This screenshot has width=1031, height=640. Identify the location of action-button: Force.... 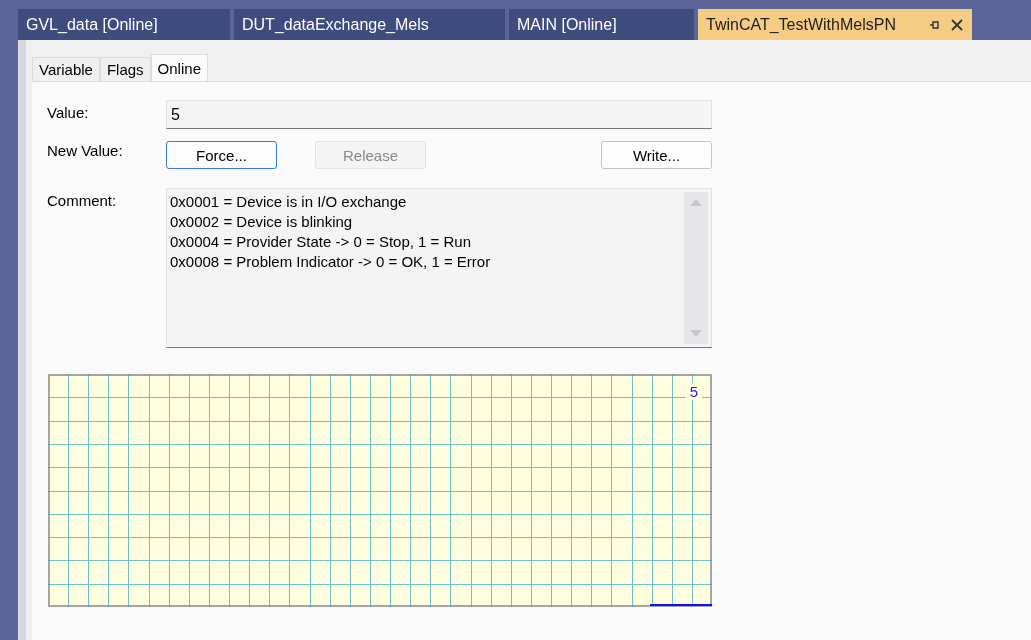
(221, 155).